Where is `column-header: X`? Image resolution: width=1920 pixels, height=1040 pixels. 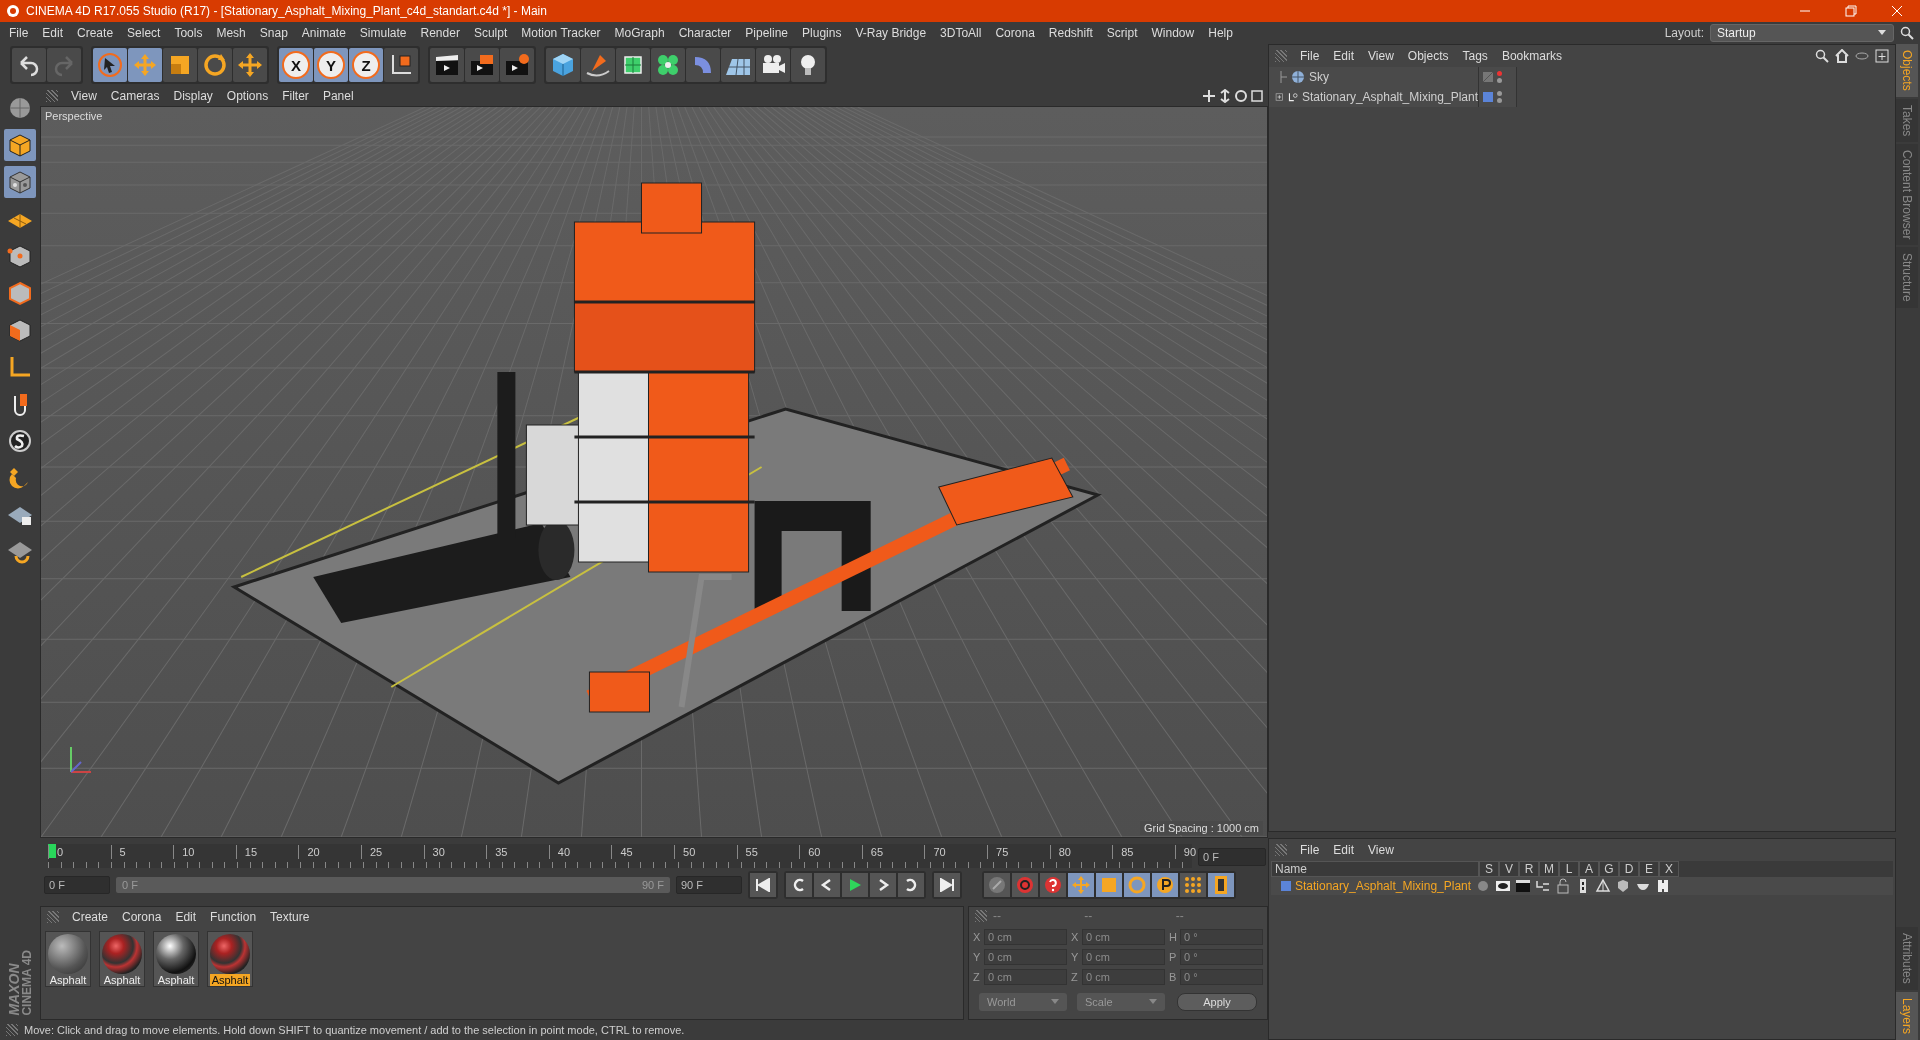
column-header: X is located at coordinates (1669, 869).